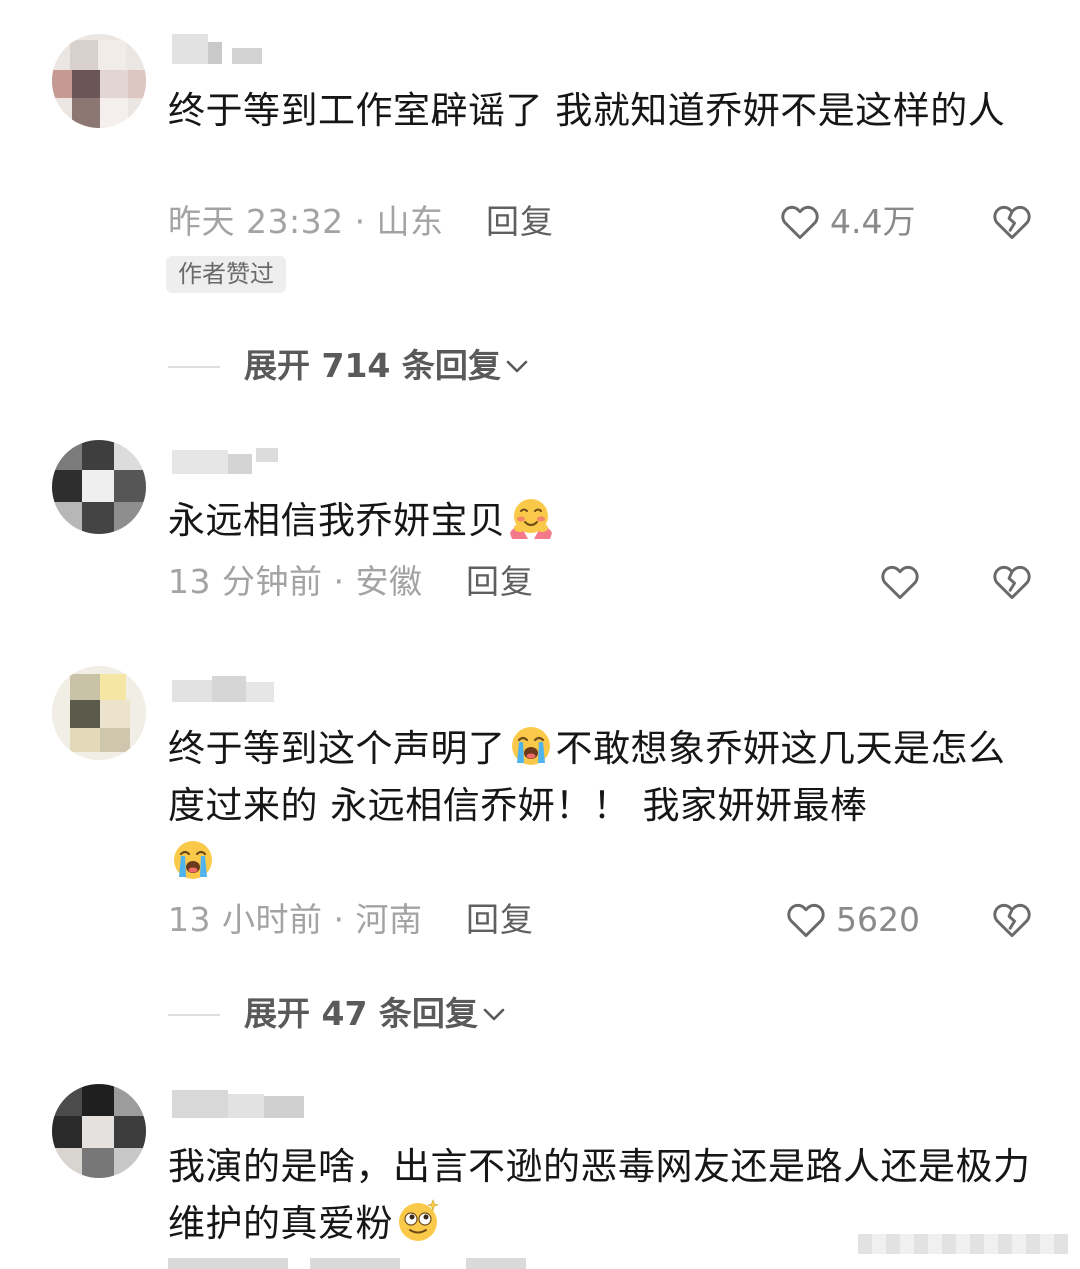 The height and width of the screenshot is (1269, 1080). What do you see at coordinates (361, 1013) in the screenshot?
I see `expand-replies-label: 展开 47 条回复` at bounding box center [361, 1013].